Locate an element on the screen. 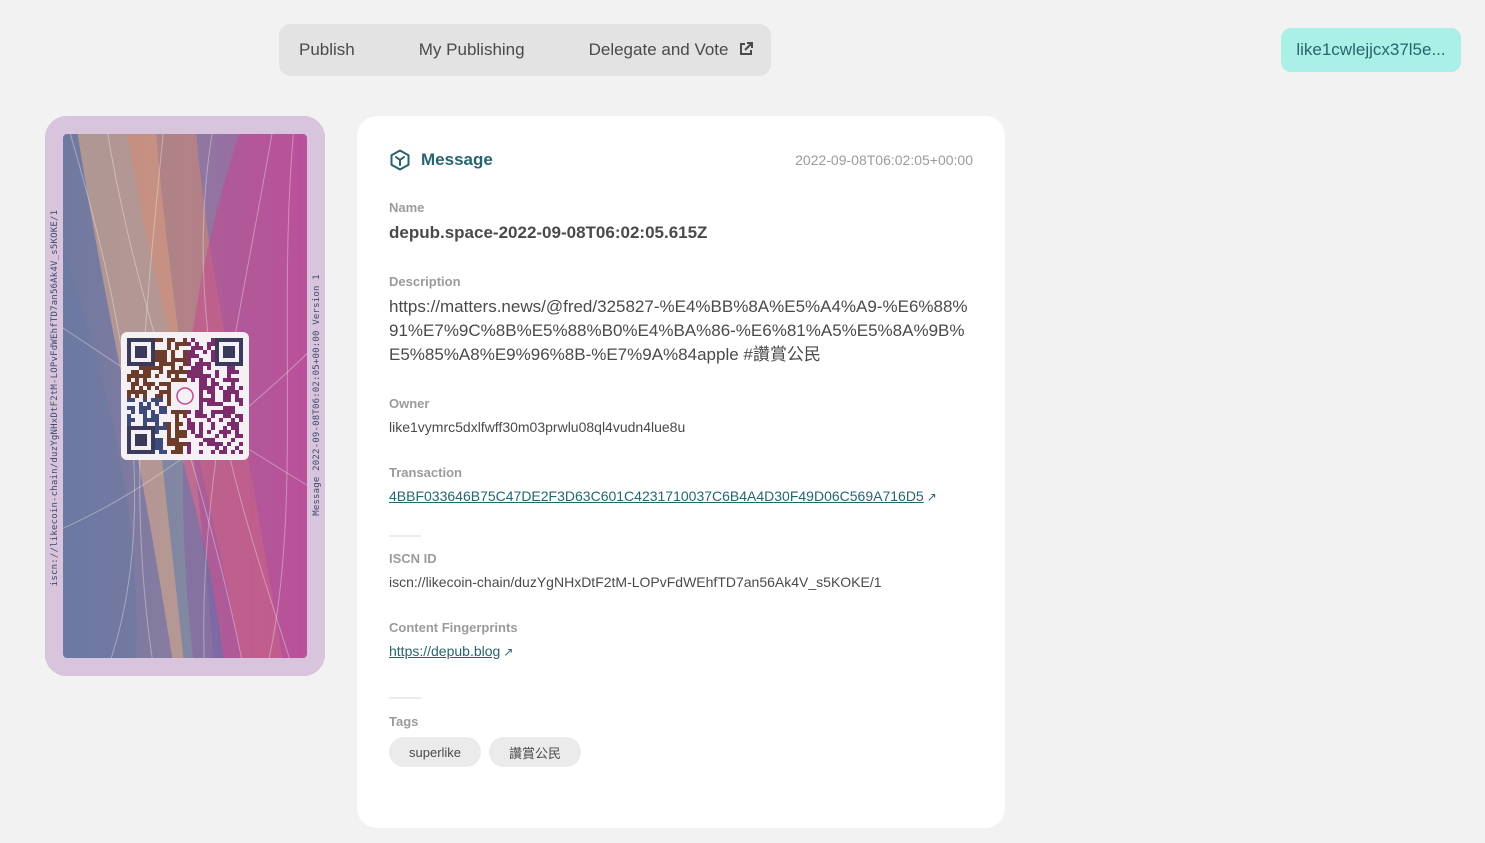 Image resolution: width=1485 pixels, height=843 pixels. external-link-icon is located at coordinates (746, 48).